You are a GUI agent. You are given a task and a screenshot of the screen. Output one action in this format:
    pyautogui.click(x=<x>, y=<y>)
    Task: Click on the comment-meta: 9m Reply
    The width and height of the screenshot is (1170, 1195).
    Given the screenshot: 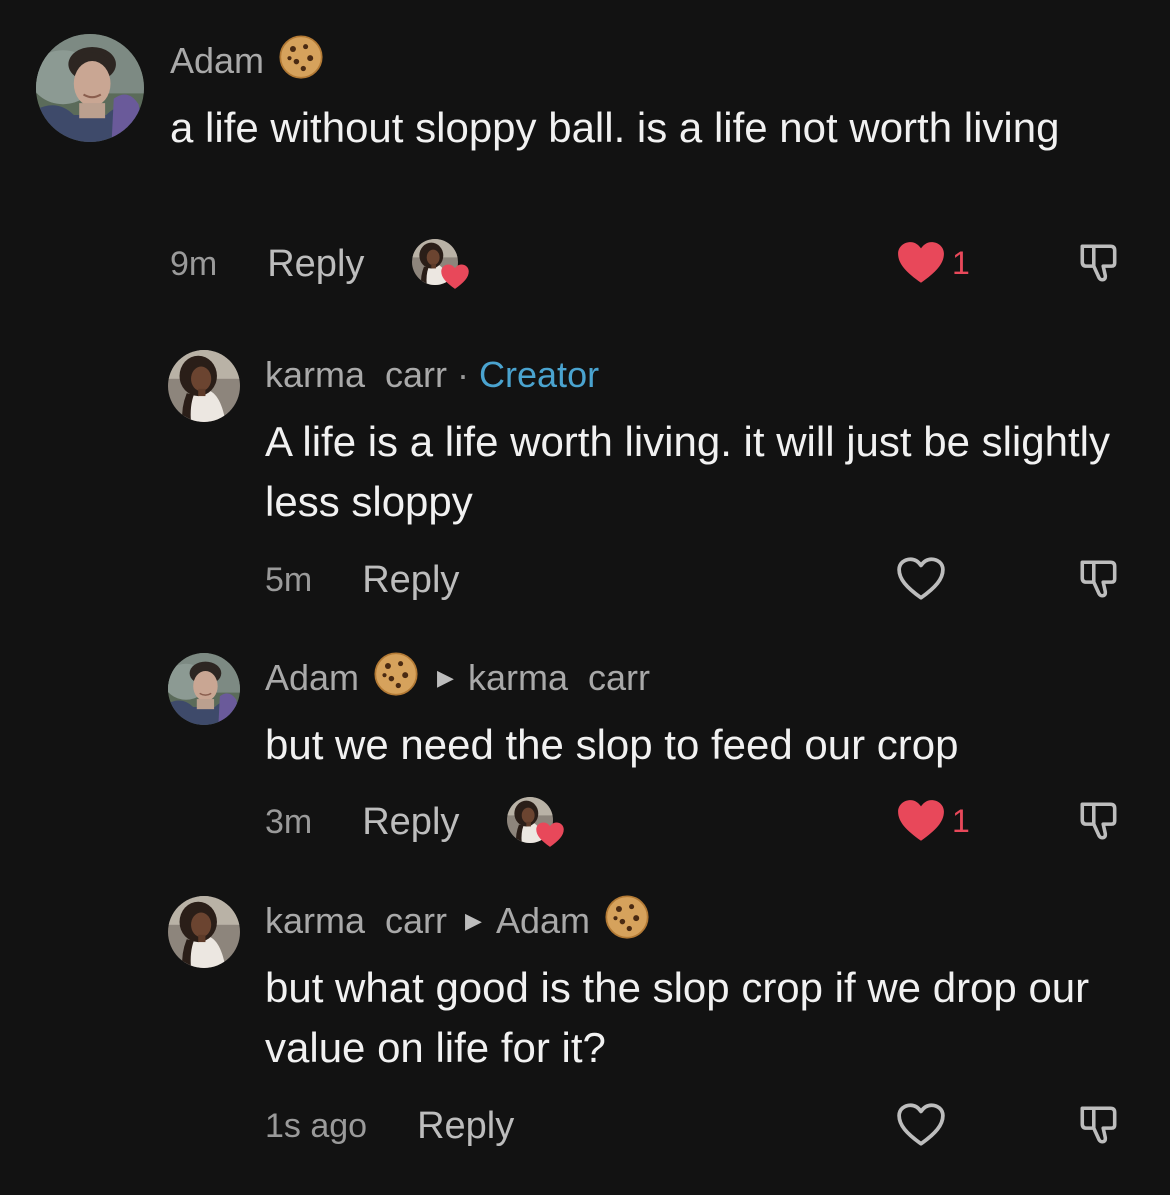 What is the action you would take?
    pyautogui.click(x=316, y=264)
    